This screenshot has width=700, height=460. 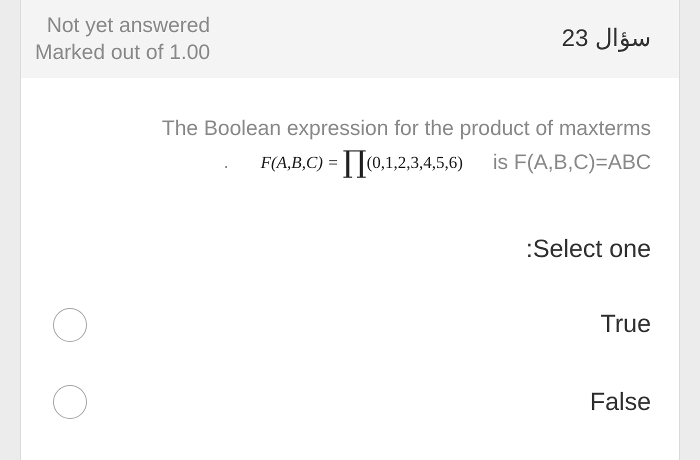 I want to click on option-label: True, so click(x=625, y=325).